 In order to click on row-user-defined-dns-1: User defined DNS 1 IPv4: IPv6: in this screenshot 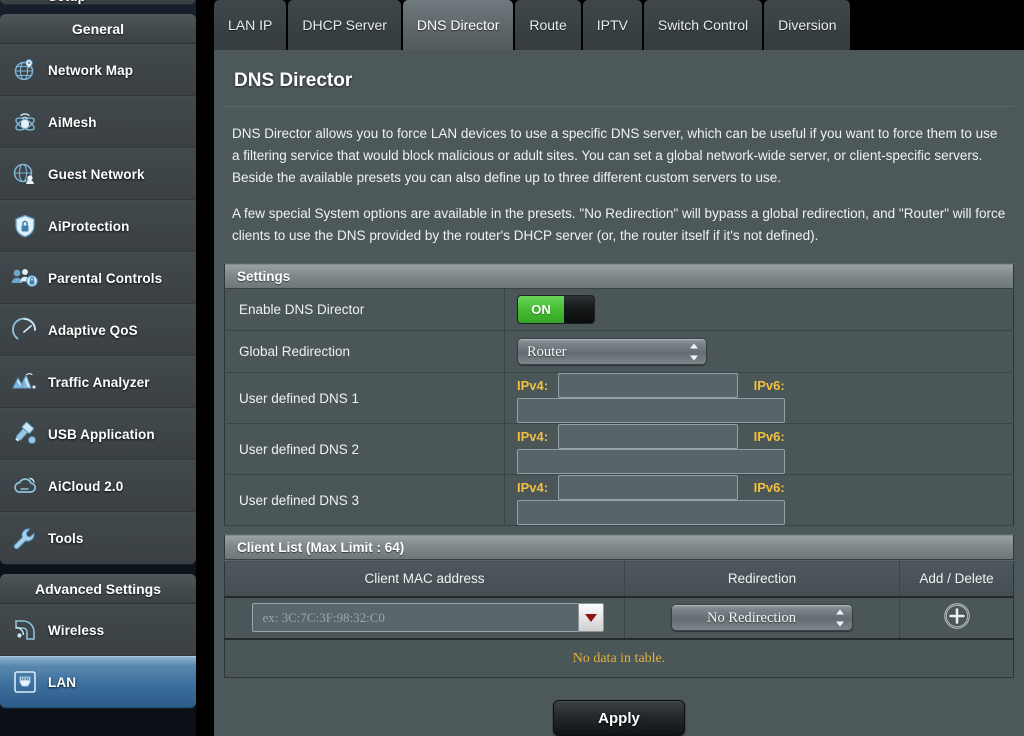, I will do `click(619, 398)`.